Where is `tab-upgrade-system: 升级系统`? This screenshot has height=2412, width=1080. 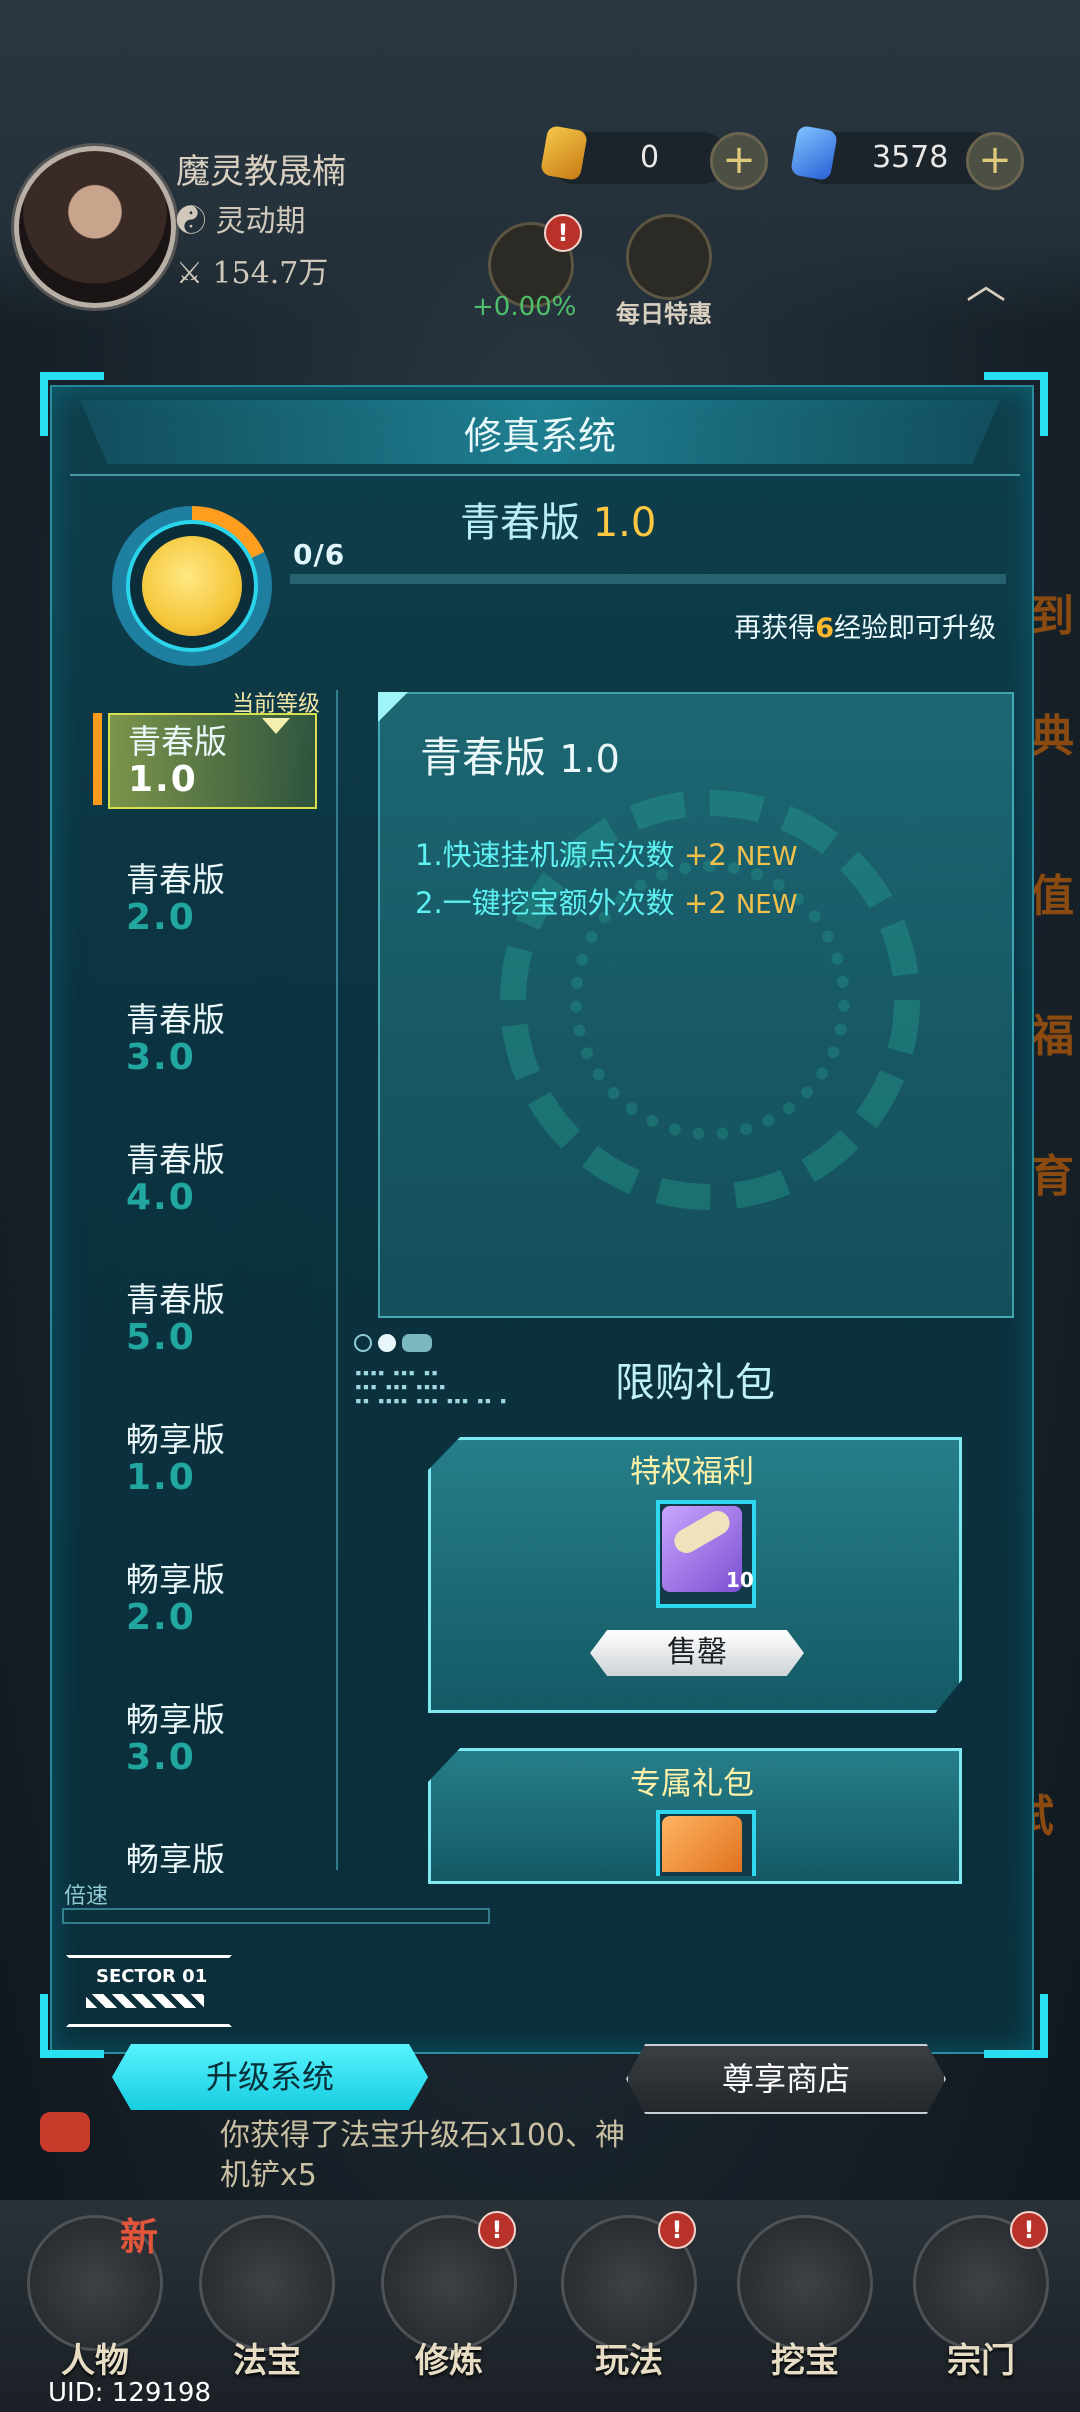
tab-upgrade-system: 升级系统 is located at coordinates (270, 2077).